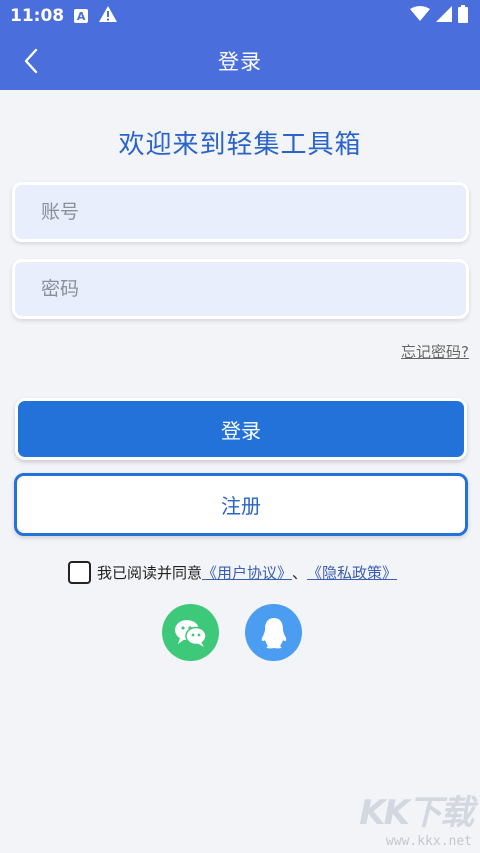 This screenshot has width=480, height=853. I want to click on status-time: 11:08, so click(37, 16).